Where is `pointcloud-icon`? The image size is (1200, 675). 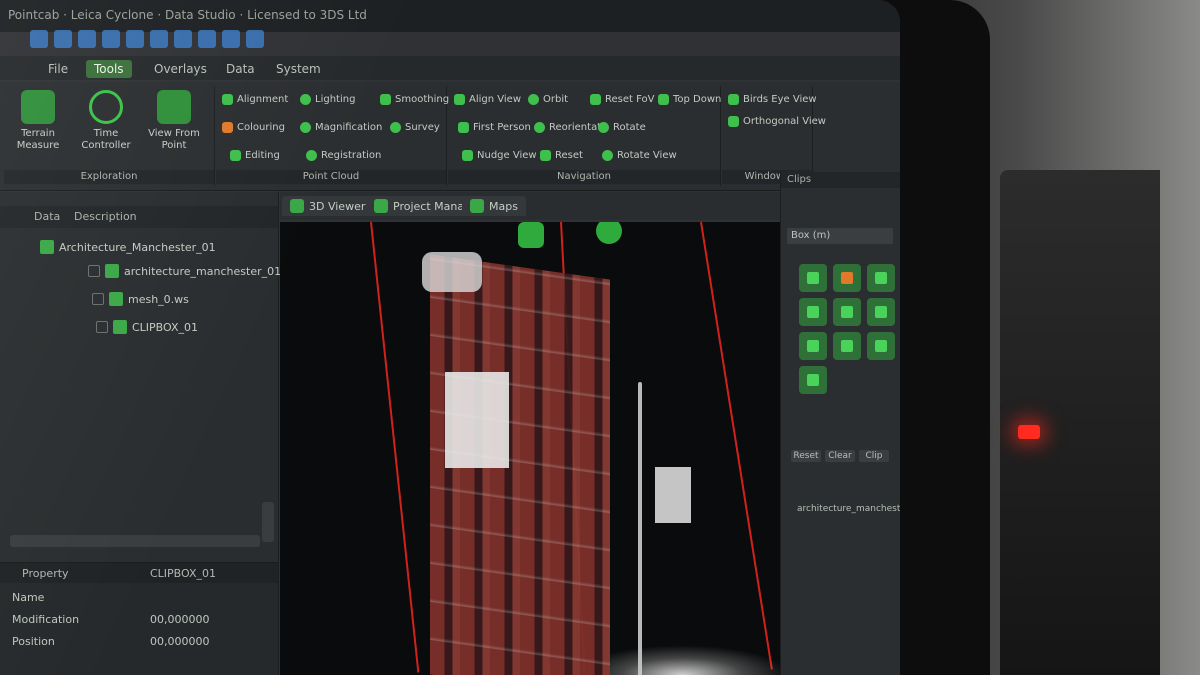 pointcloud-icon is located at coordinates (112, 271).